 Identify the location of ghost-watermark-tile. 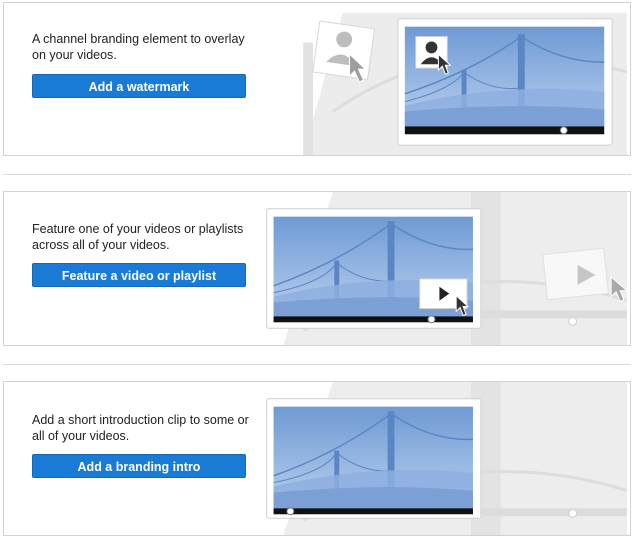
(344, 50).